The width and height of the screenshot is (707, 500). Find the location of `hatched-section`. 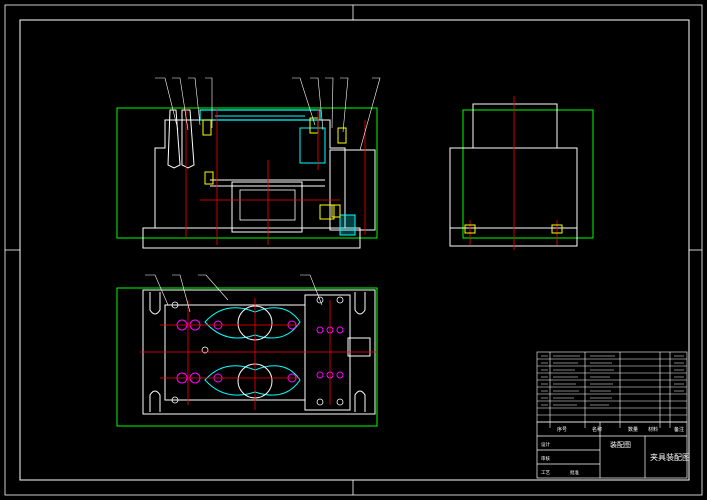

hatched-section is located at coordinates (347, 225).